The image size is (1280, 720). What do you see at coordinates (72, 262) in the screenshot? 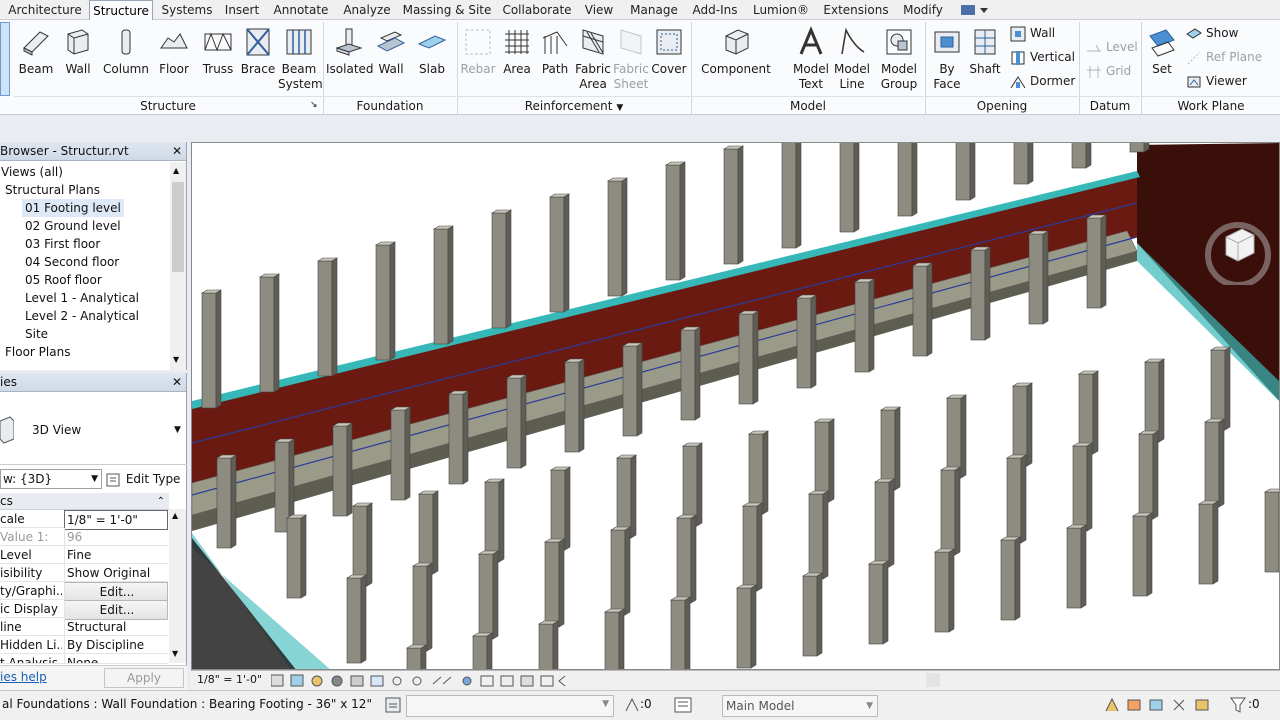
I see `tree-item-second-floor: 04 Second floor` at bounding box center [72, 262].